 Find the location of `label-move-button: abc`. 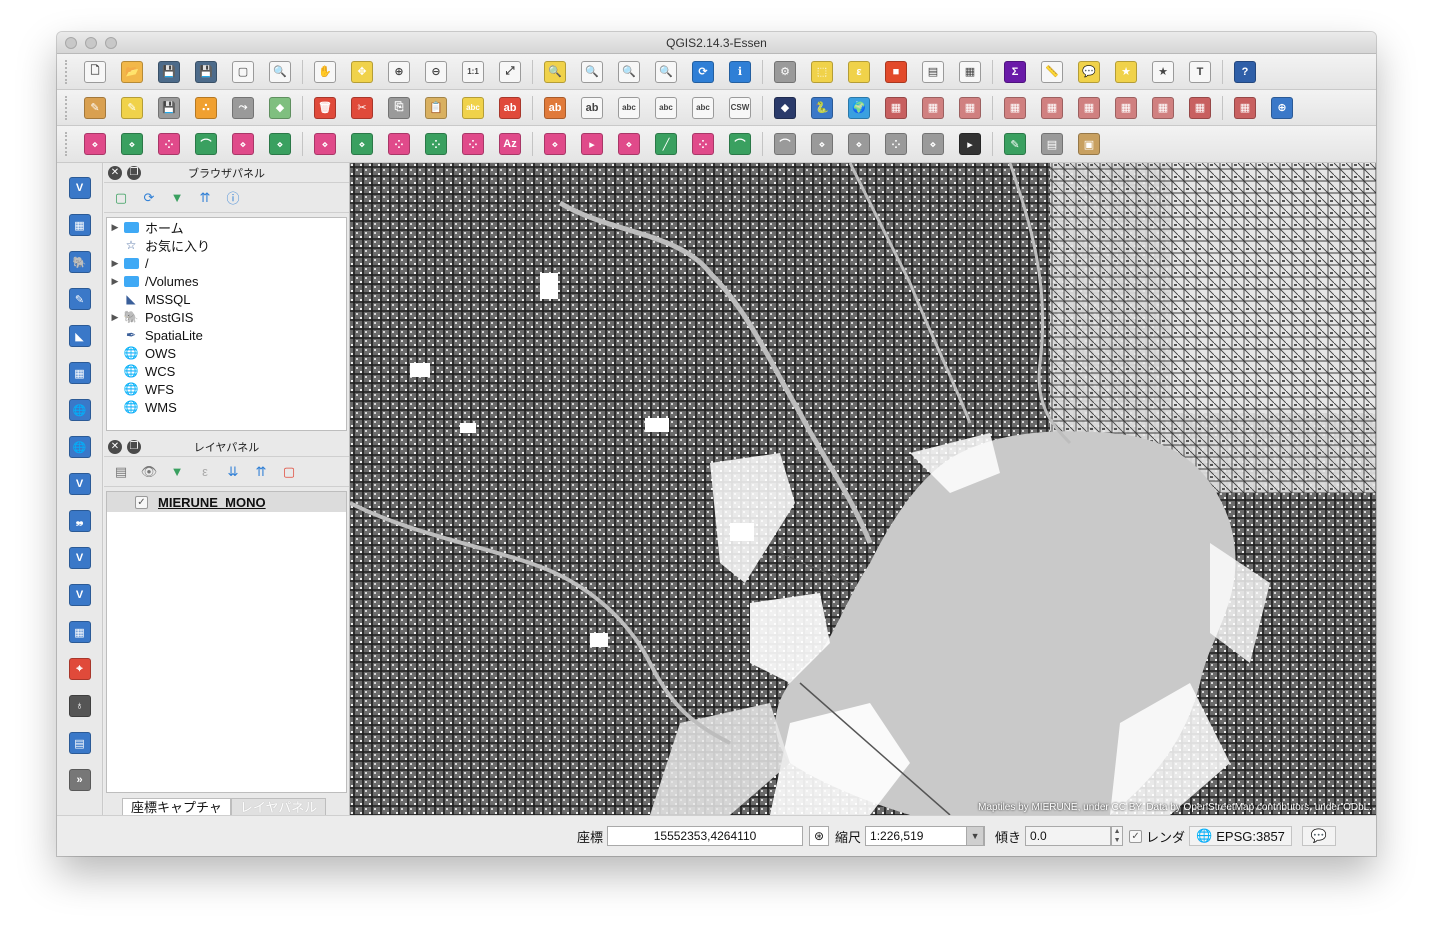

label-move-button: abc is located at coordinates (629, 108).